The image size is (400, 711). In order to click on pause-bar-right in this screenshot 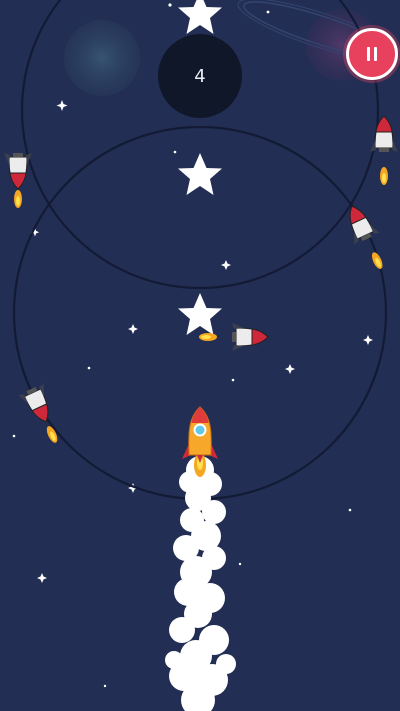, I will do `click(375, 54)`.